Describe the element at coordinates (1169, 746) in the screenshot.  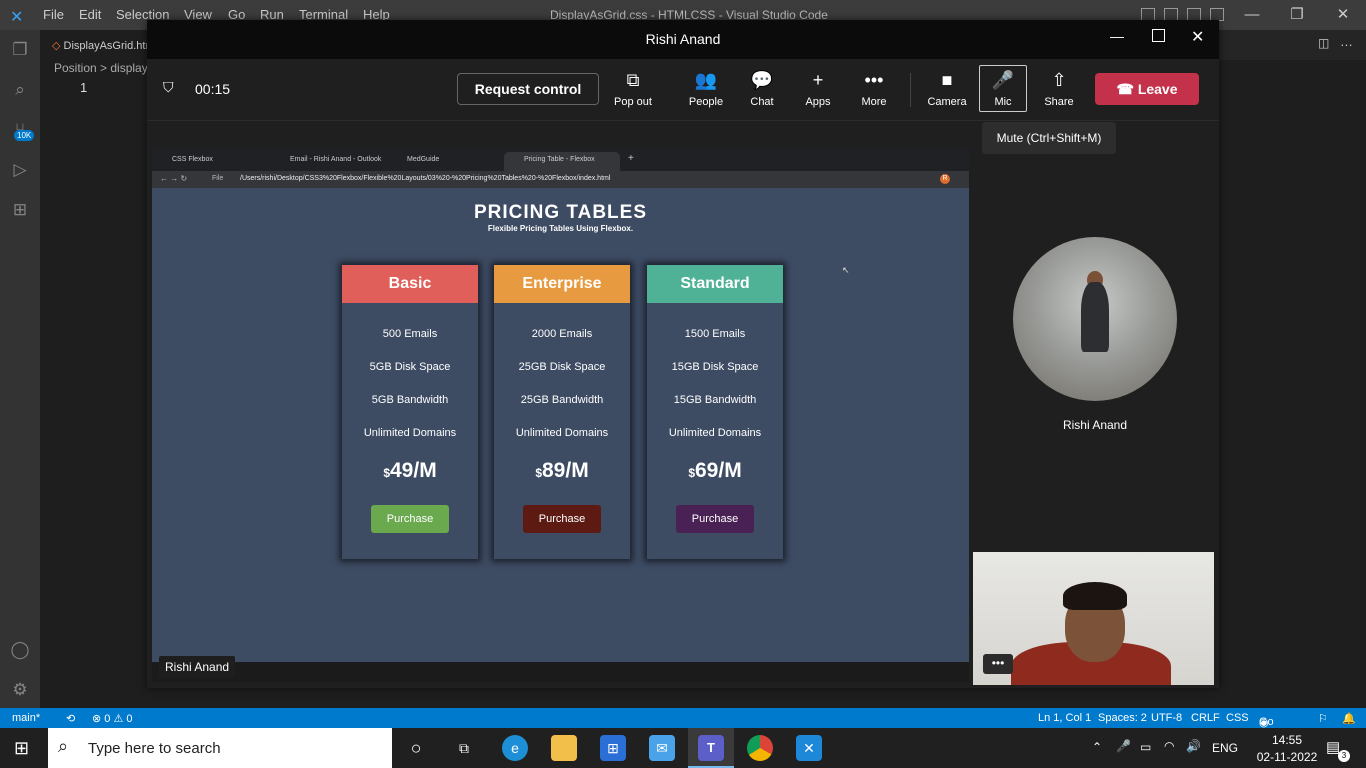
I see `wifi-icon: ◠` at that location.